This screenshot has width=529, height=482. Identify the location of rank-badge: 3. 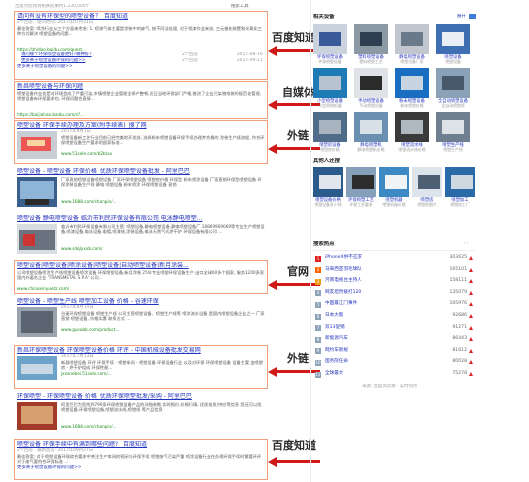
(318, 281).